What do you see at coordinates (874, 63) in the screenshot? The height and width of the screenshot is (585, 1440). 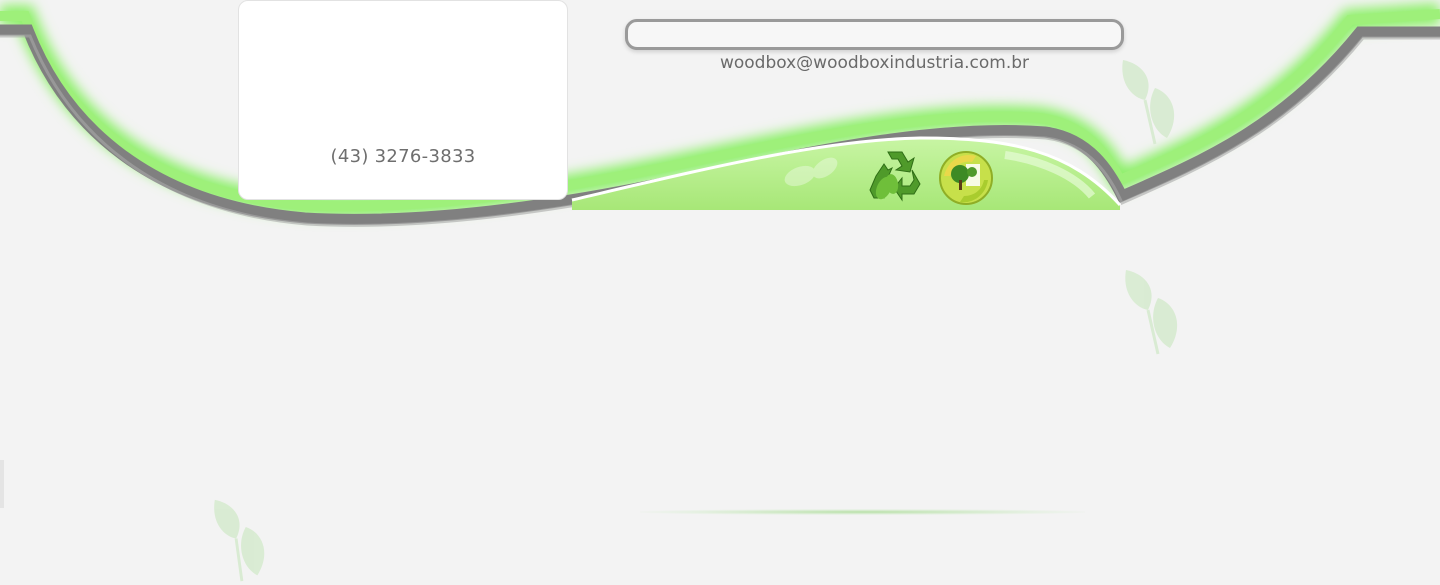 I see `contact-email-link: woodbox@woodboxindustria.com.br` at bounding box center [874, 63].